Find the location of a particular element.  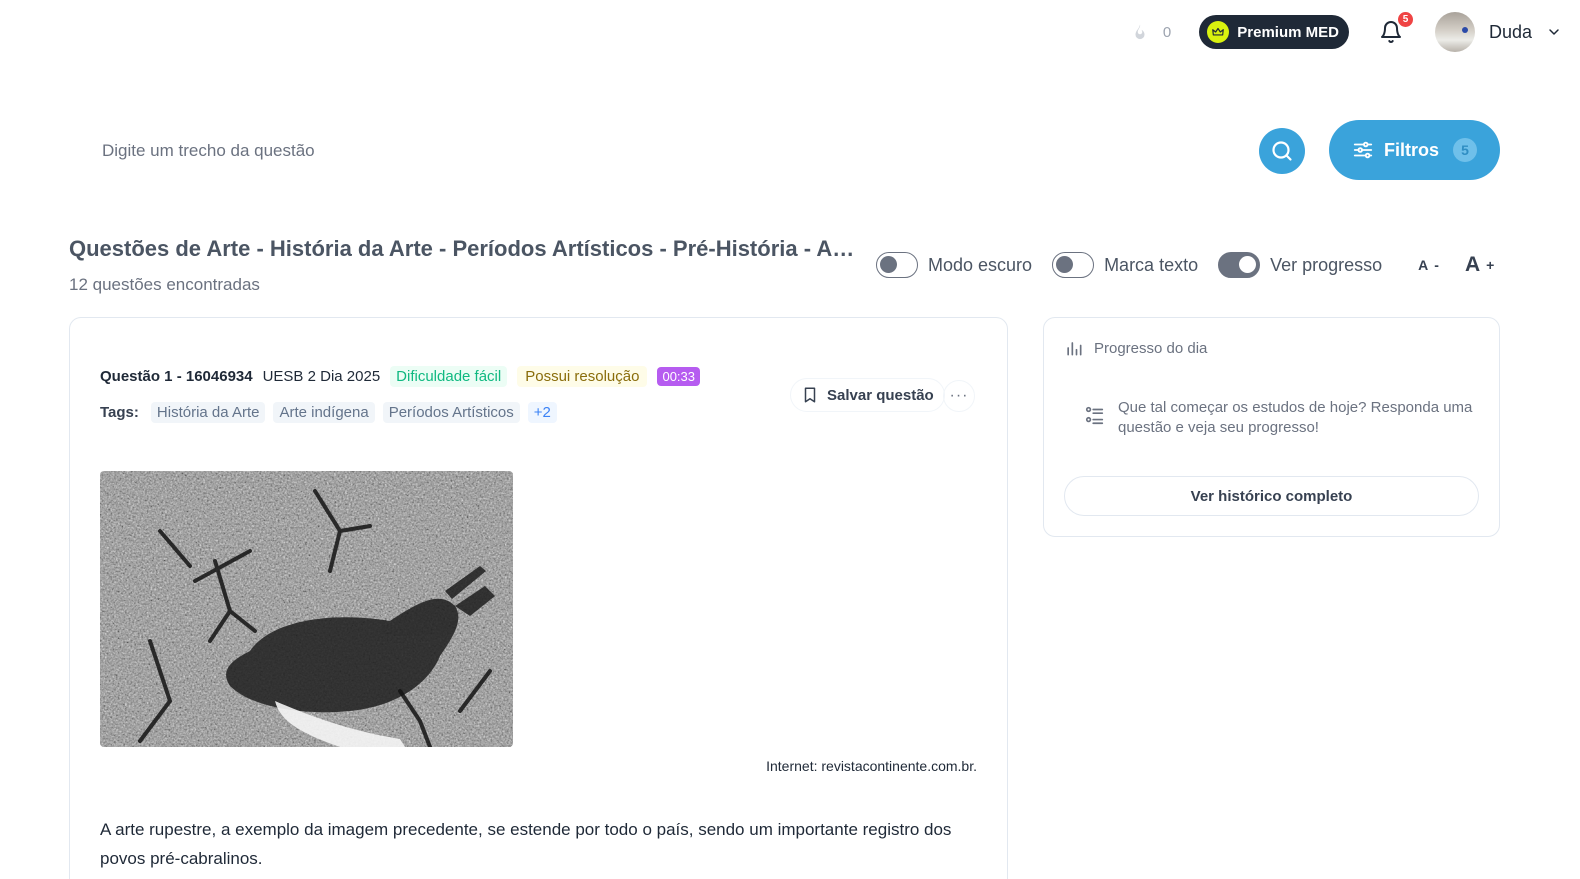

more-options-button: ··· is located at coordinates (959, 396).